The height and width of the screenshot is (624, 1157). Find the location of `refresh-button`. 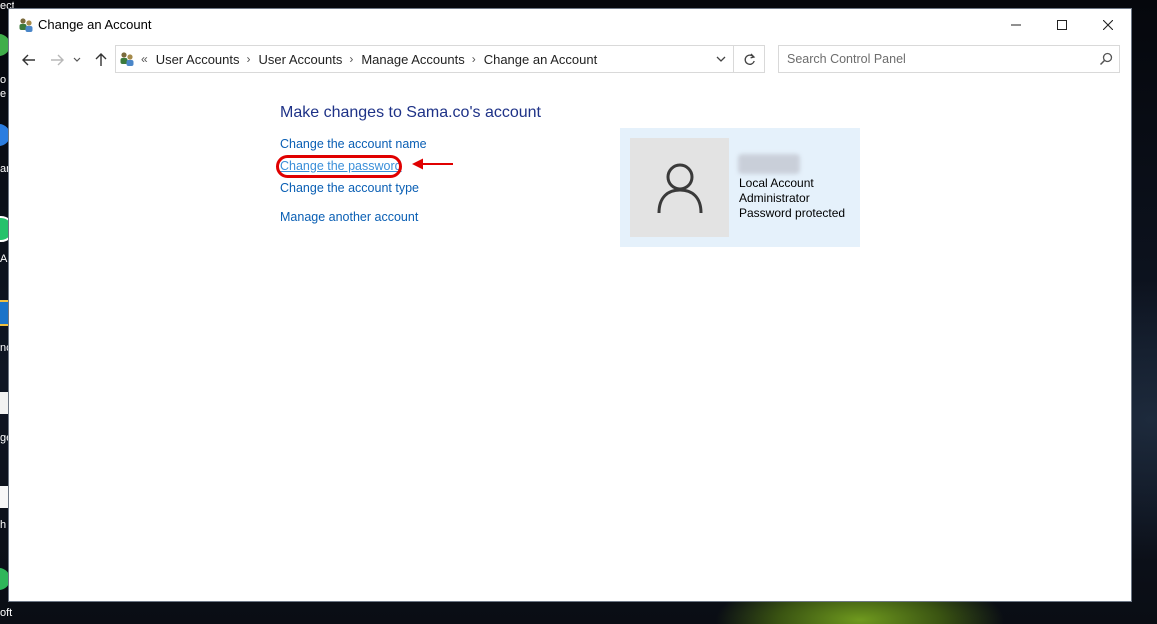

refresh-button is located at coordinates (748, 59).